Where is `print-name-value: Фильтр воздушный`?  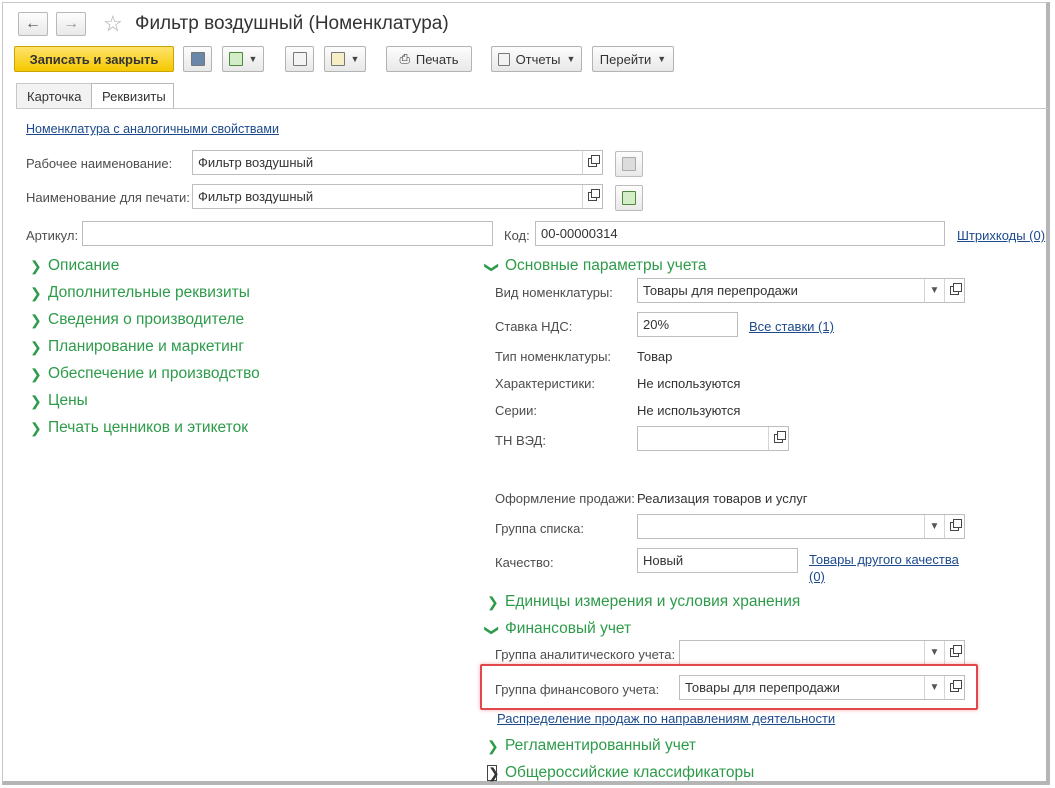
print-name-value: Фильтр воздушный is located at coordinates (256, 196).